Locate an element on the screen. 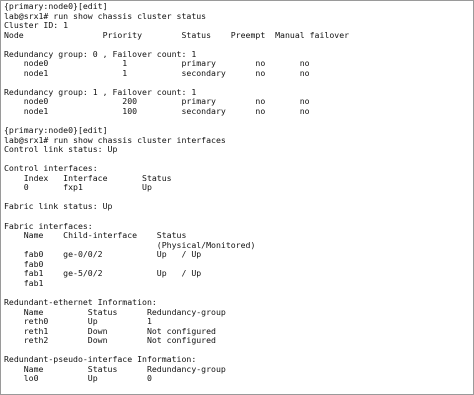 The width and height of the screenshot is (474, 395). terminal-line: reth2 Down Not configured is located at coordinates (110, 341).